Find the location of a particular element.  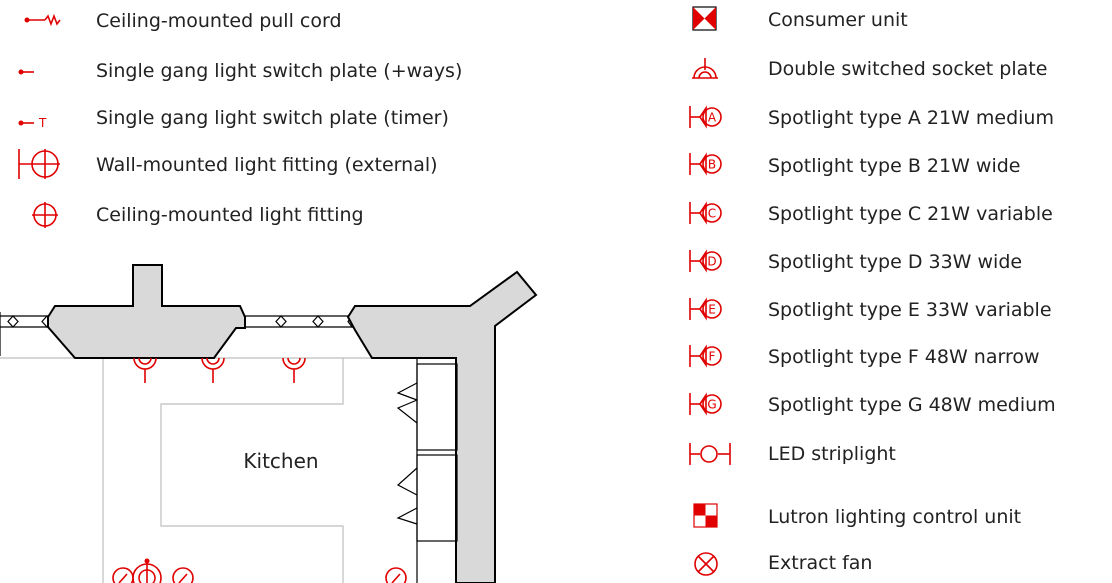

legend-right-label-5: Spotlight type C 21W variable is located at coordinates (910, 214).